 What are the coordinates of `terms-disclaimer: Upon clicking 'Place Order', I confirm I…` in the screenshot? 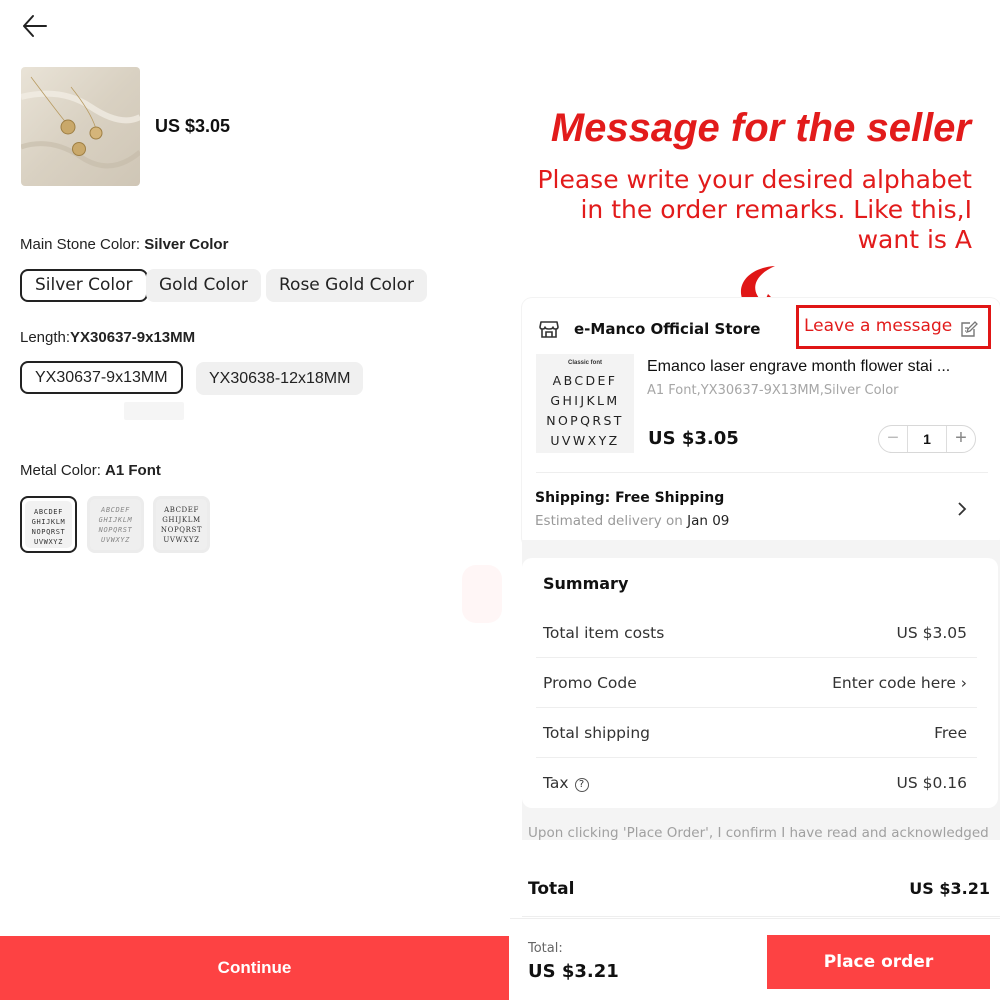 It's located at (758, 833).